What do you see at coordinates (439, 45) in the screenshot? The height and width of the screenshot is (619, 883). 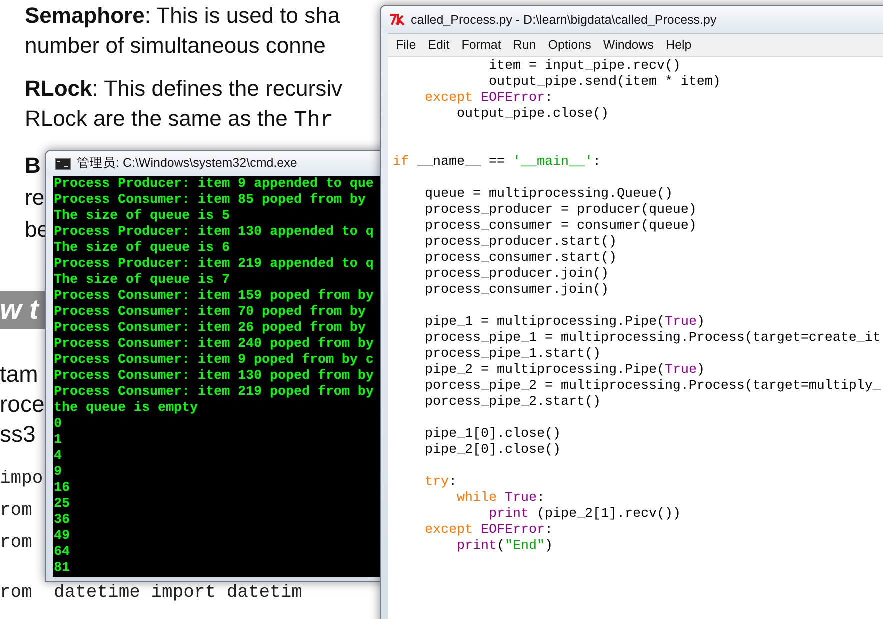 I see `menu-item: Edit` at bounding box center [439, 45].